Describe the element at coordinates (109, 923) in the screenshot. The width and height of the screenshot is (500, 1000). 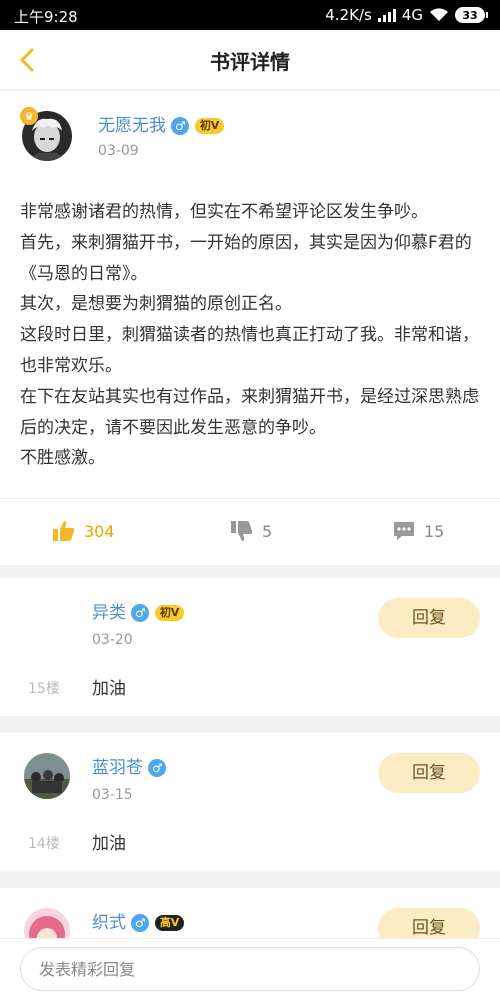
I see `reply-author-name: 织式` at that location.